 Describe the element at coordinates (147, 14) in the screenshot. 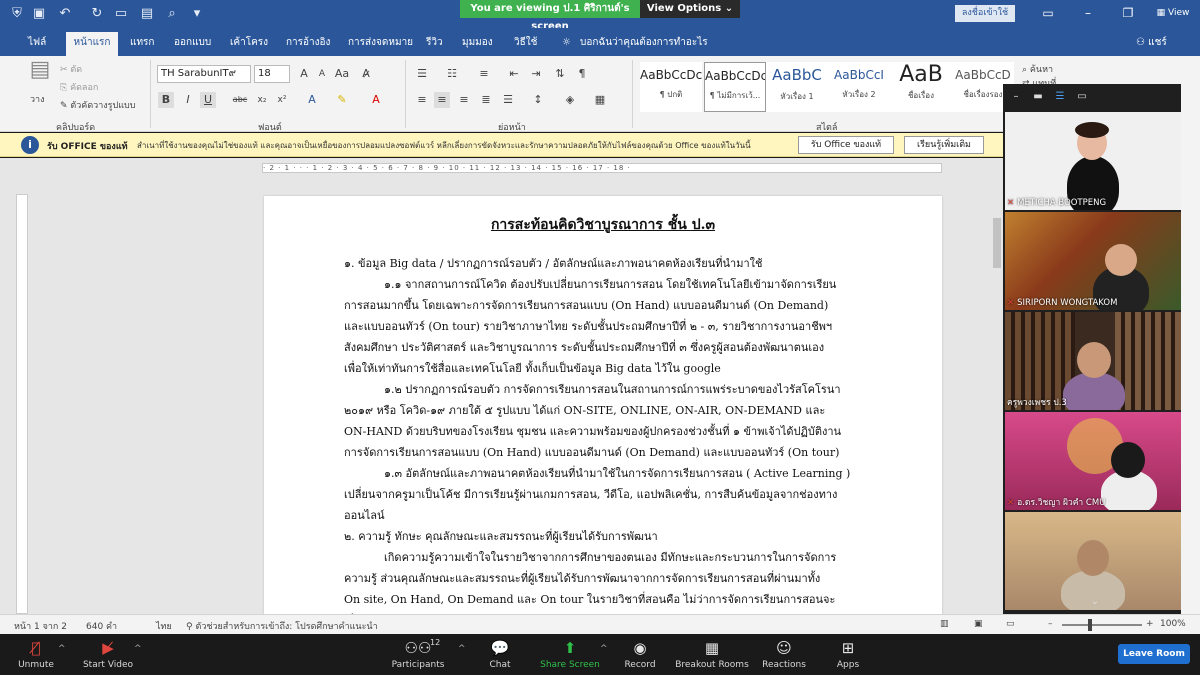

I see `open-folder-icon: ▤` at that location.